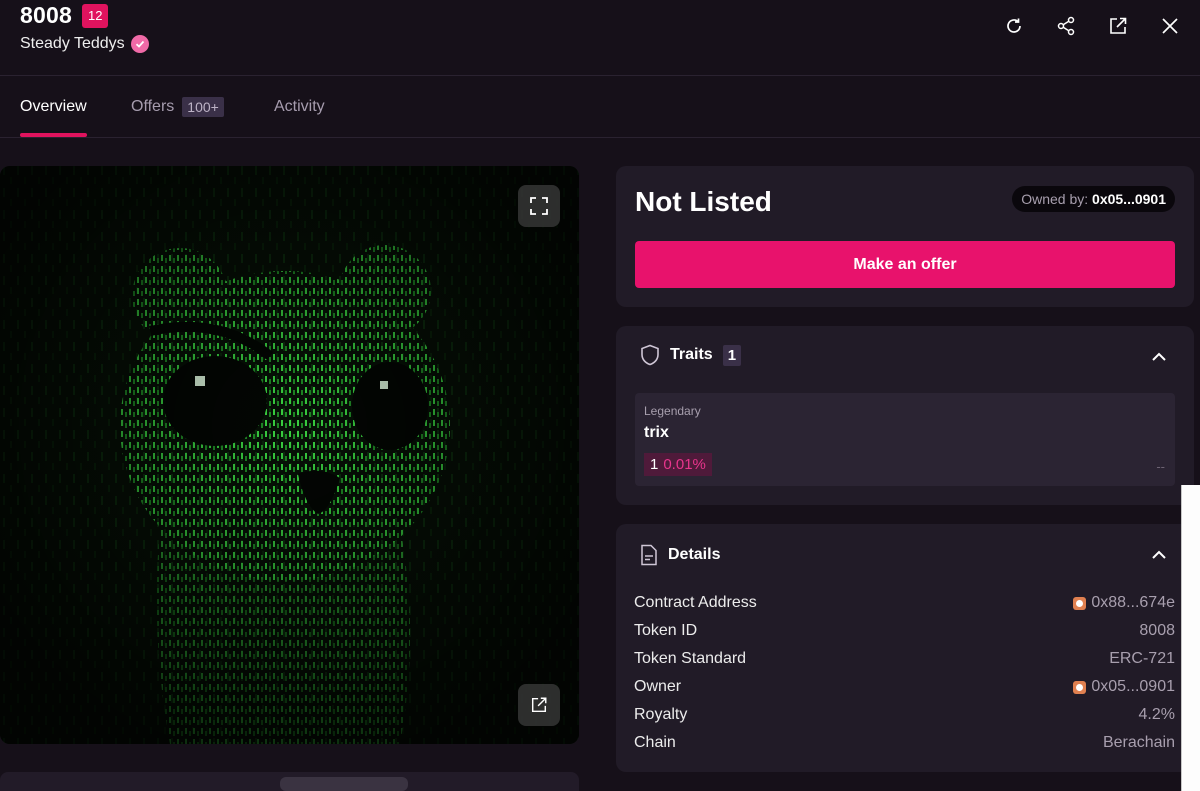  Describe the element at coordinates (904, 659) in the screenshot. I see `detail-row-standard: Token Standard ERC-721` at that location.